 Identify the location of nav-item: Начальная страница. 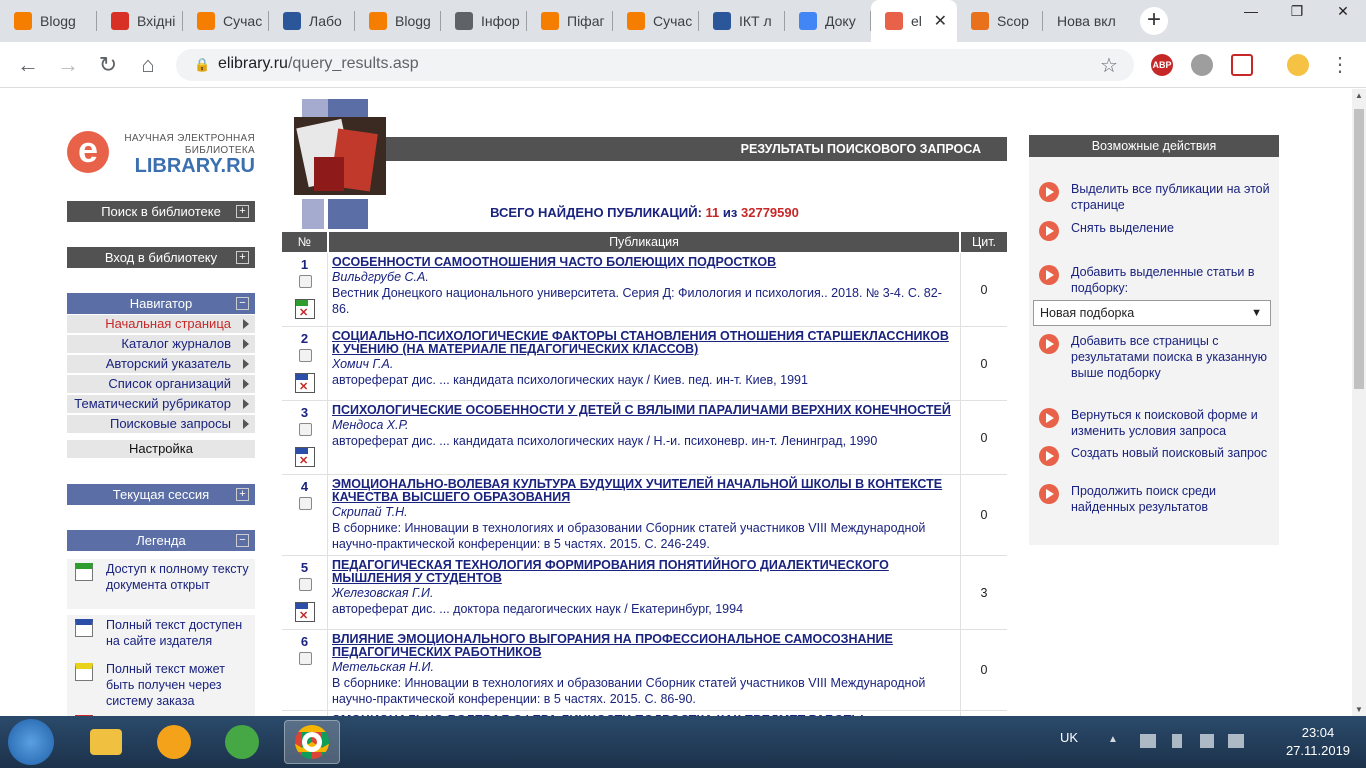
(161, 324).